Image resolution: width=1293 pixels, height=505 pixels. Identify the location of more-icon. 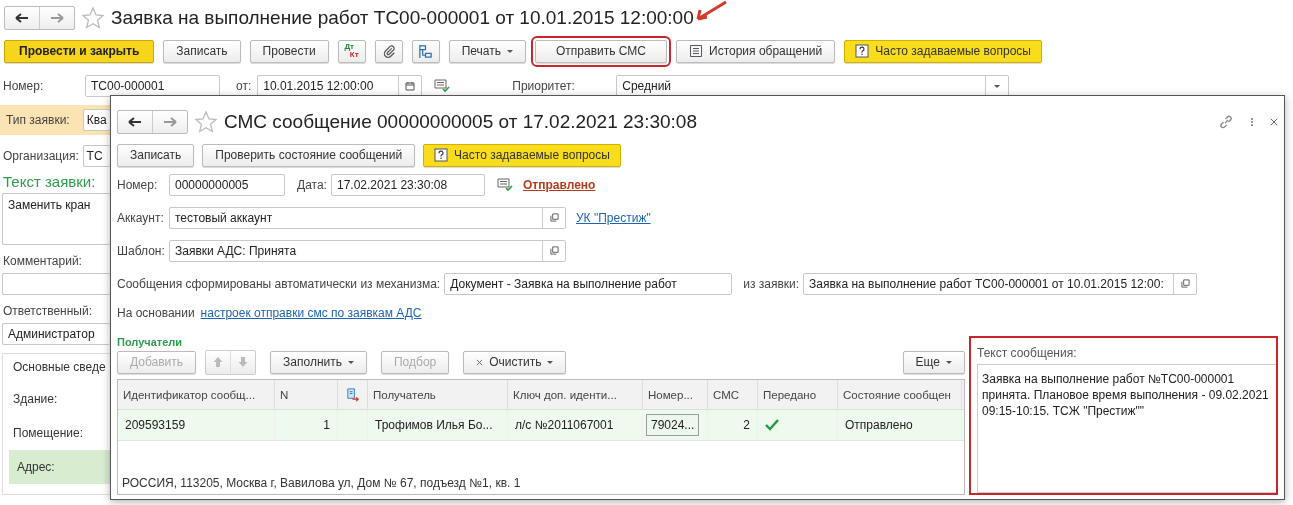
(1252, 122).